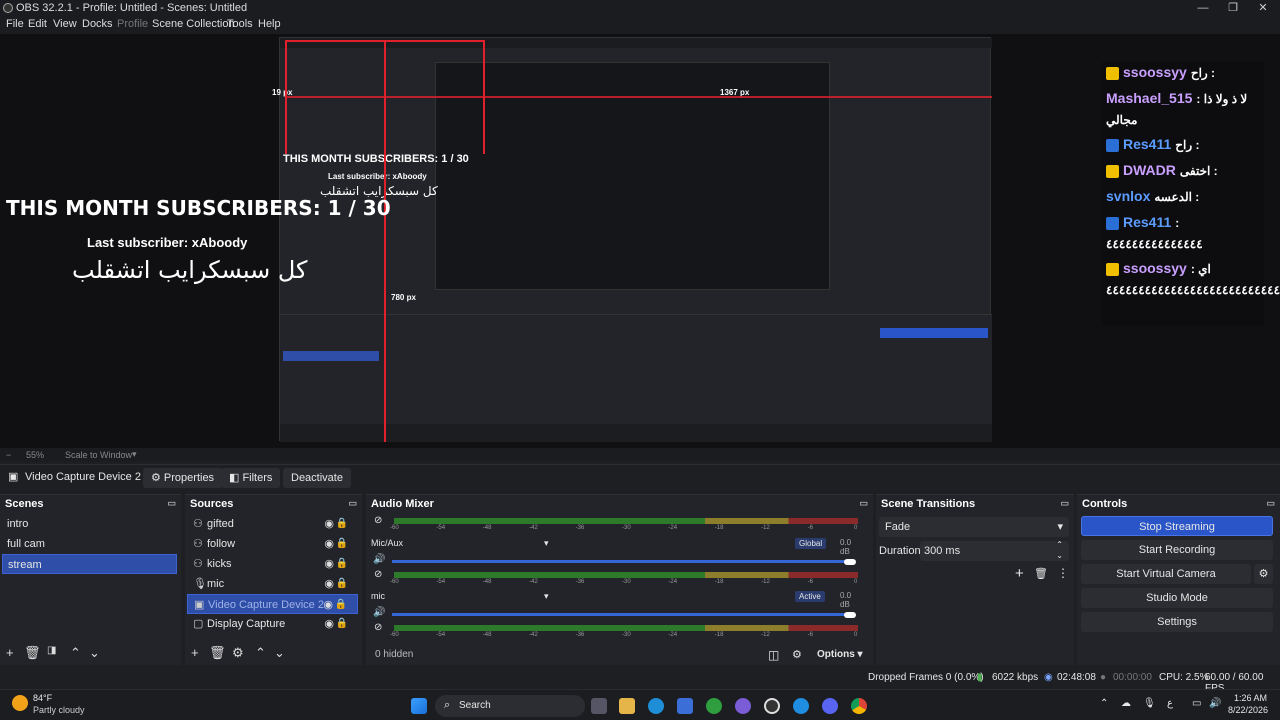 This screenshot has height=720, width=1280. What do you see at coordinates (1166, 574) in the screenshot?
I see `start-virtual-camera-button: Start Virtual Camera` at bounding box center [1166, 574].